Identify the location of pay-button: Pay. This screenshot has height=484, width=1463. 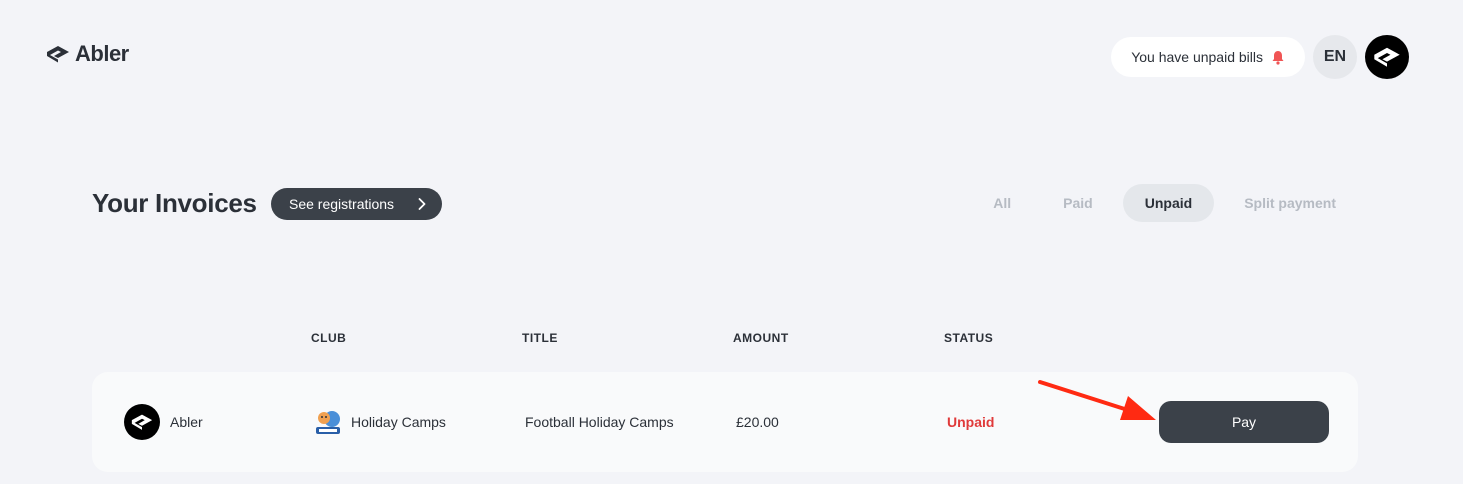
(1244, 422).